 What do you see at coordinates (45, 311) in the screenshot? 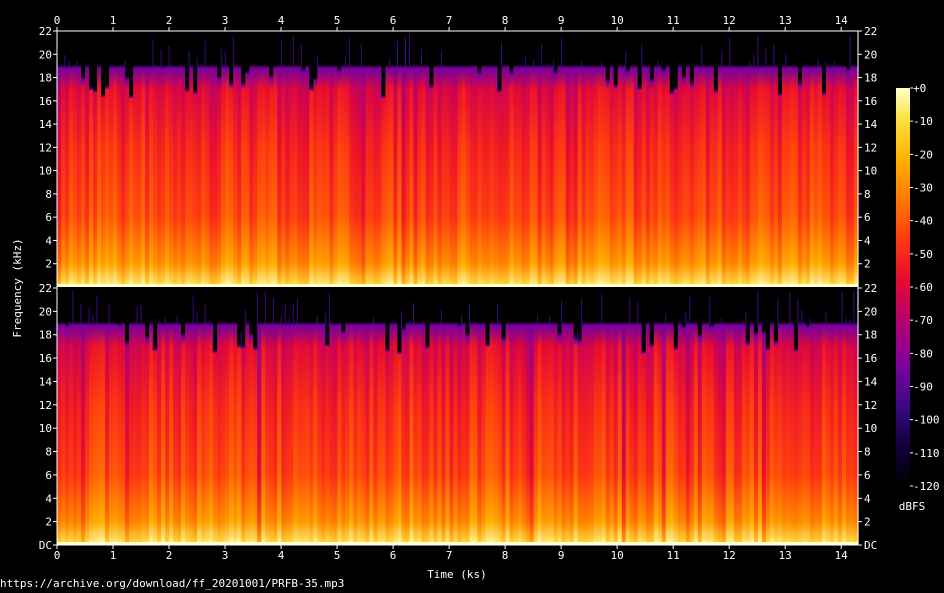
I see `y-tick-label: 20` at bounding box center [45, 311].